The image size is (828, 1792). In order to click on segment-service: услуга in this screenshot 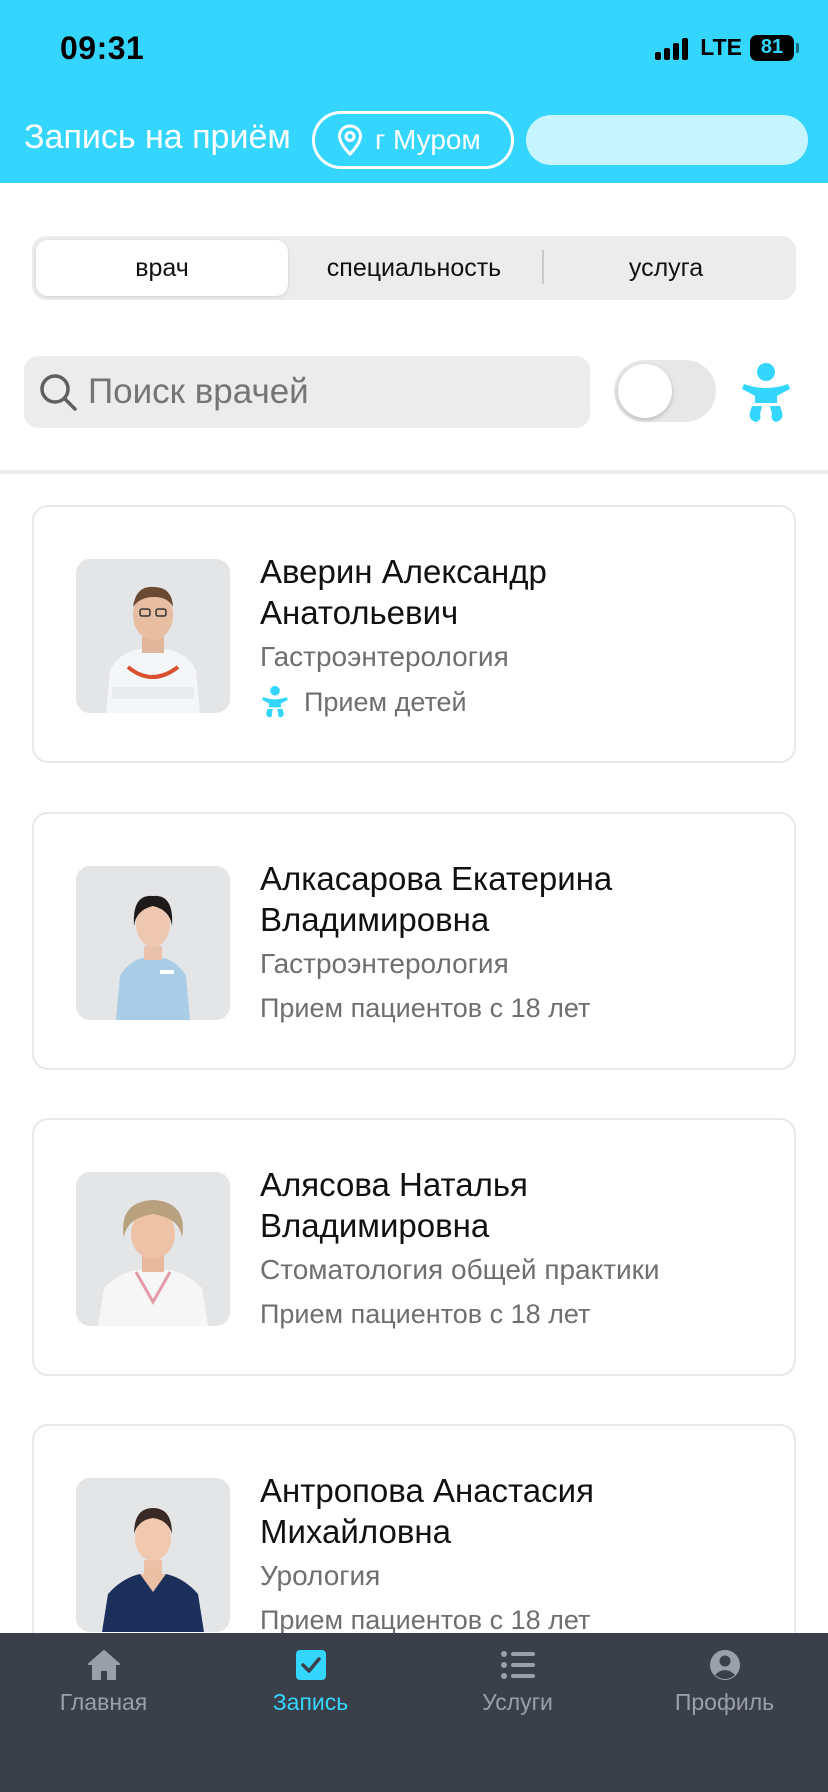, I will do `click(666, 268)`.